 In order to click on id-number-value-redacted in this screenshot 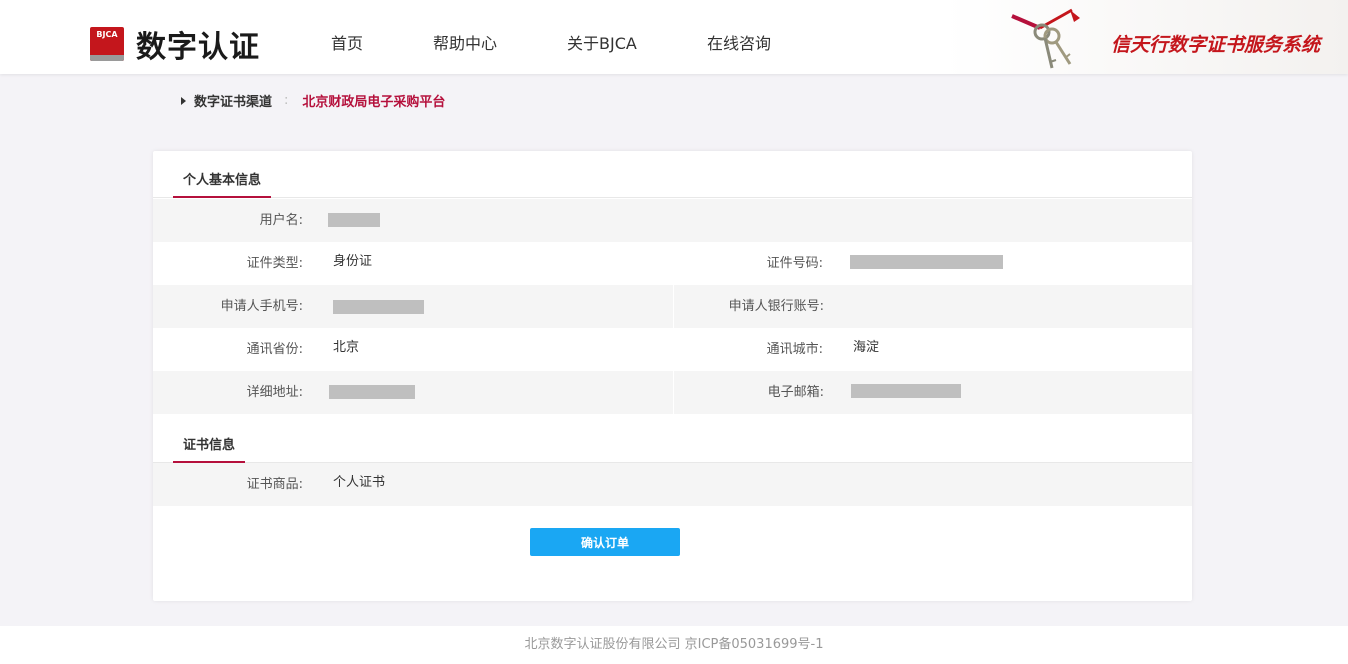, I will do `click(926, 262)`.